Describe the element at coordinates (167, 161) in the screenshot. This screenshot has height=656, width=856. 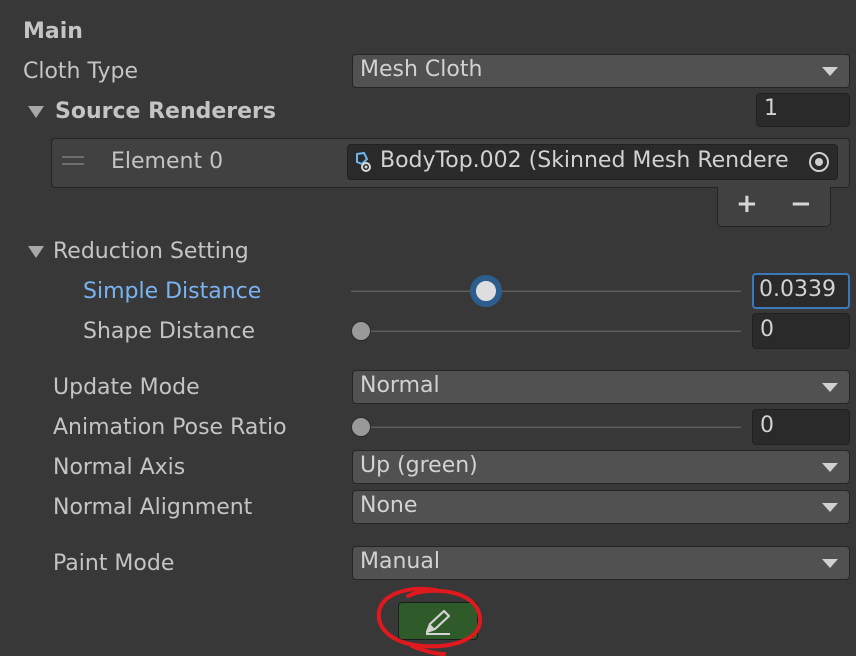
I see `element-0-label: Element 0` at that location.